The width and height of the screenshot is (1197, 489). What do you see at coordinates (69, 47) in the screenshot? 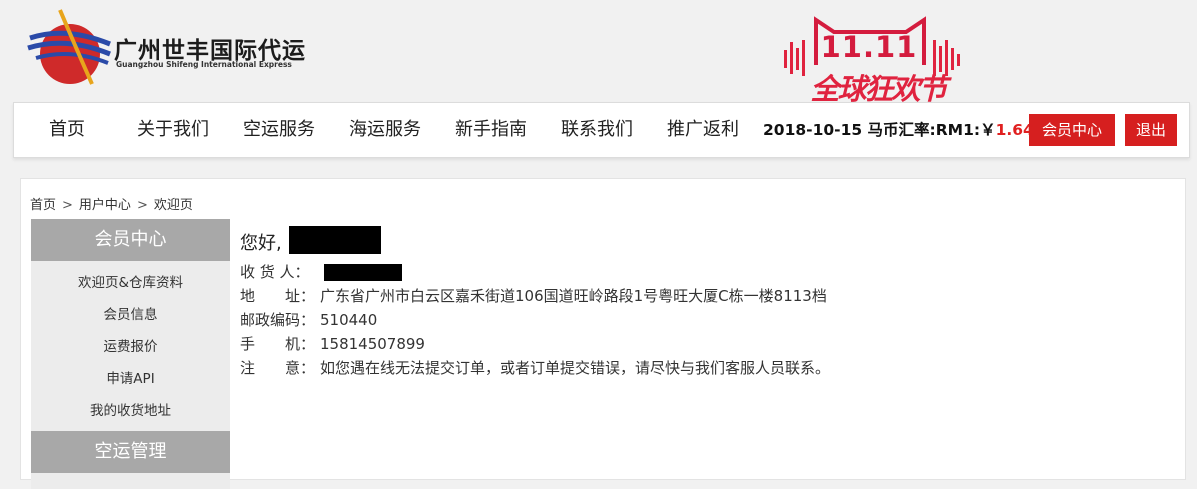
I see `company-logo-icon` at bounding box center [69, 47].